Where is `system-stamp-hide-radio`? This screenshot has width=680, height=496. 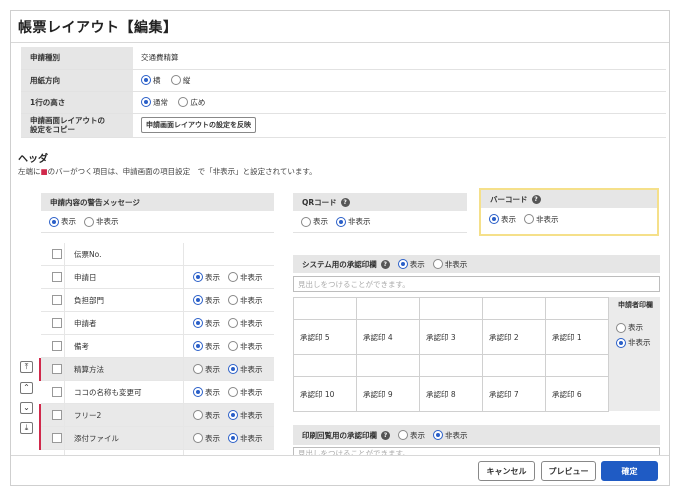 system-stamp-hide-radio is located at coordinates (437, 264).